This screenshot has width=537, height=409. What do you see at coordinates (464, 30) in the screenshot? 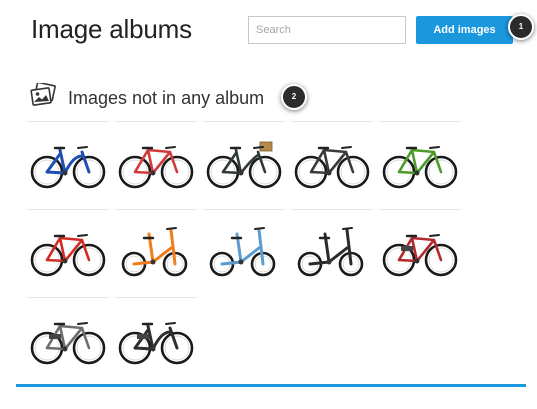
I see `add-images-button: Add images` at bounding box center [464, 30].